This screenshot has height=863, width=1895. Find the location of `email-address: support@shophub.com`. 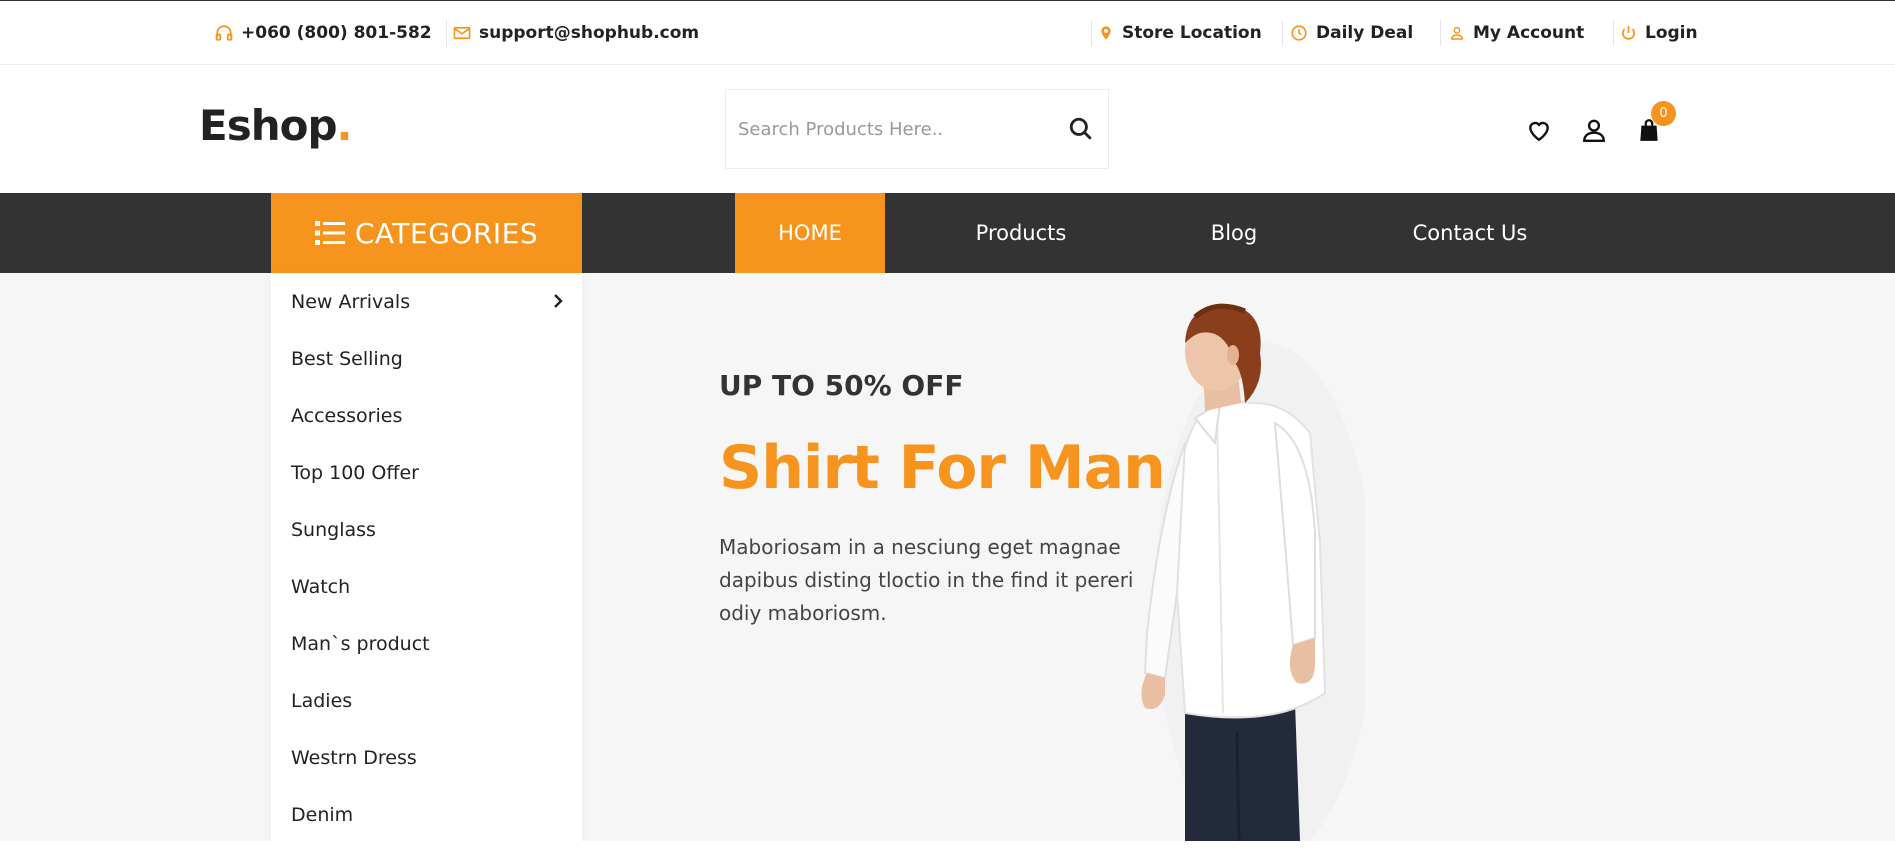

email-address: support@shophub.com is located at coordinates (589, 33).